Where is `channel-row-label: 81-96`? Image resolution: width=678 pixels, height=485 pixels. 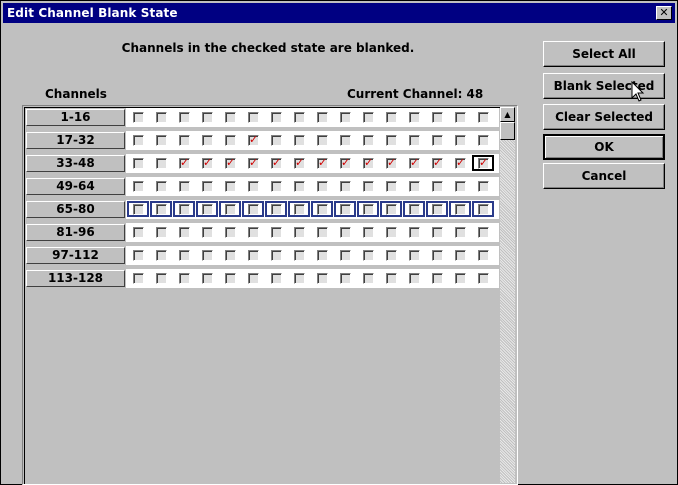 channel-row-label: 81-96 is located at coordinates (75, 232).